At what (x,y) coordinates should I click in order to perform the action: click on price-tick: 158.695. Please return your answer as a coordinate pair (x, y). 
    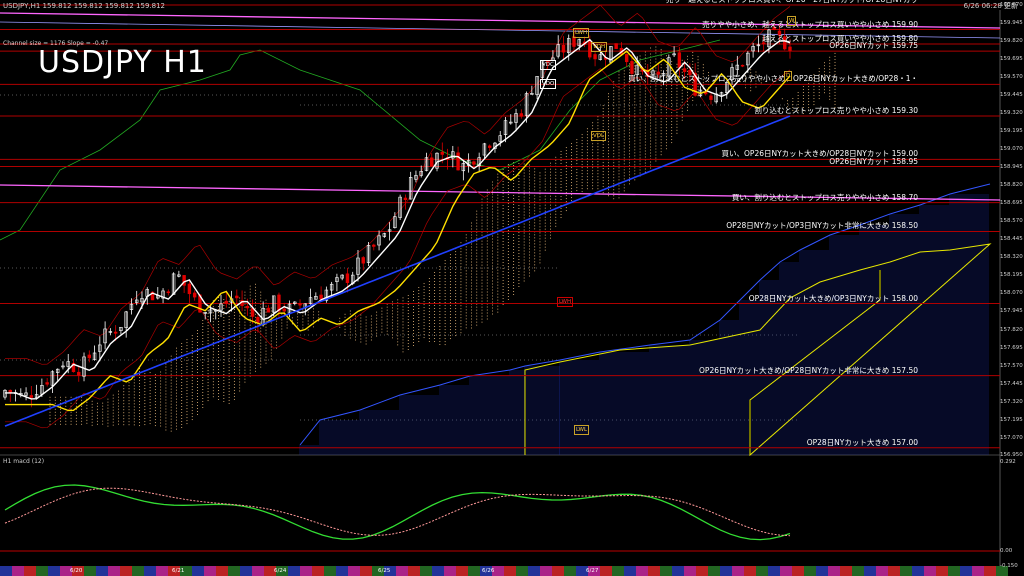
    Looking at the image, I should click on (1011, 203).